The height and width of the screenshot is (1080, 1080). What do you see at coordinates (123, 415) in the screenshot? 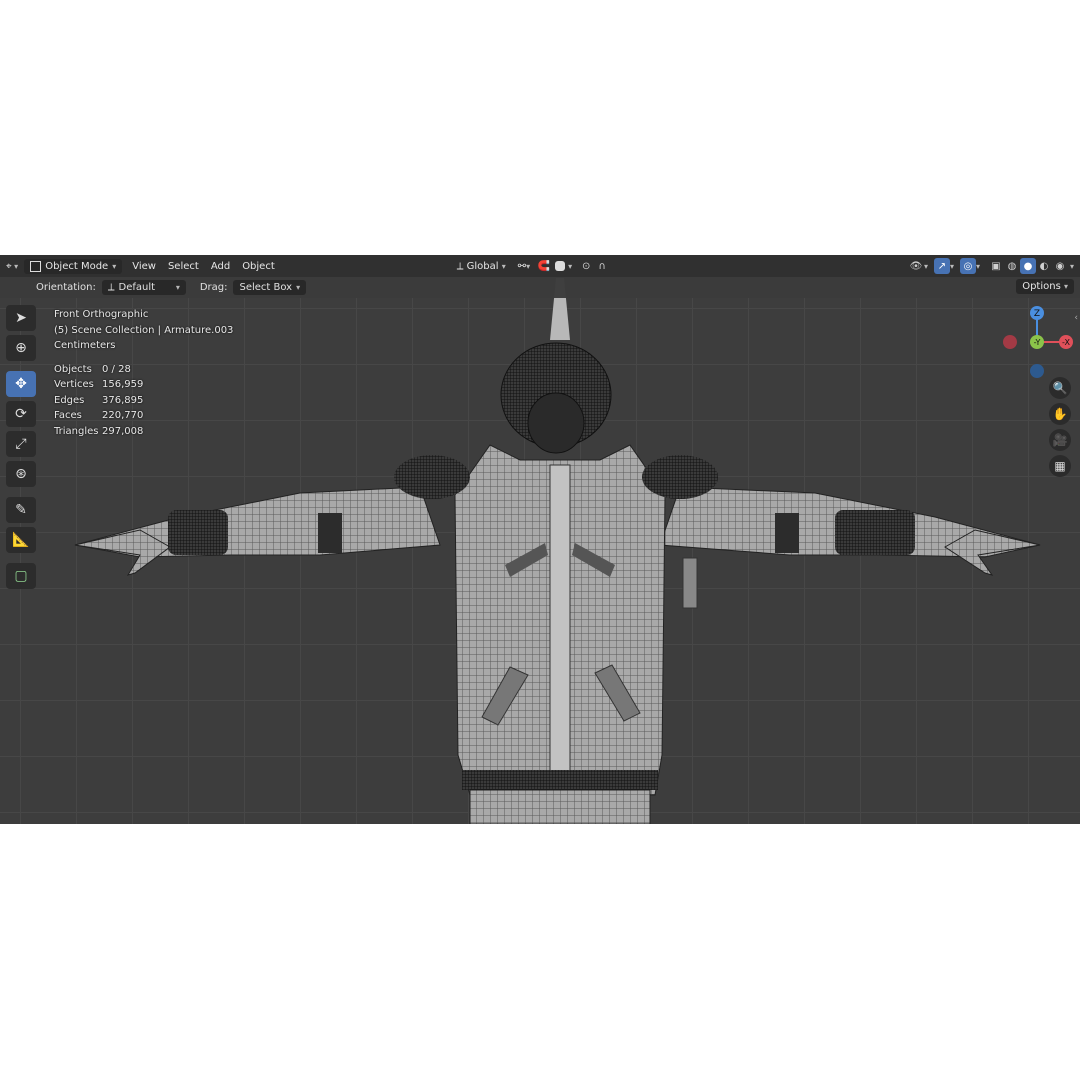
I see `stat-value: 220,770` at bounding box center [123, 415].